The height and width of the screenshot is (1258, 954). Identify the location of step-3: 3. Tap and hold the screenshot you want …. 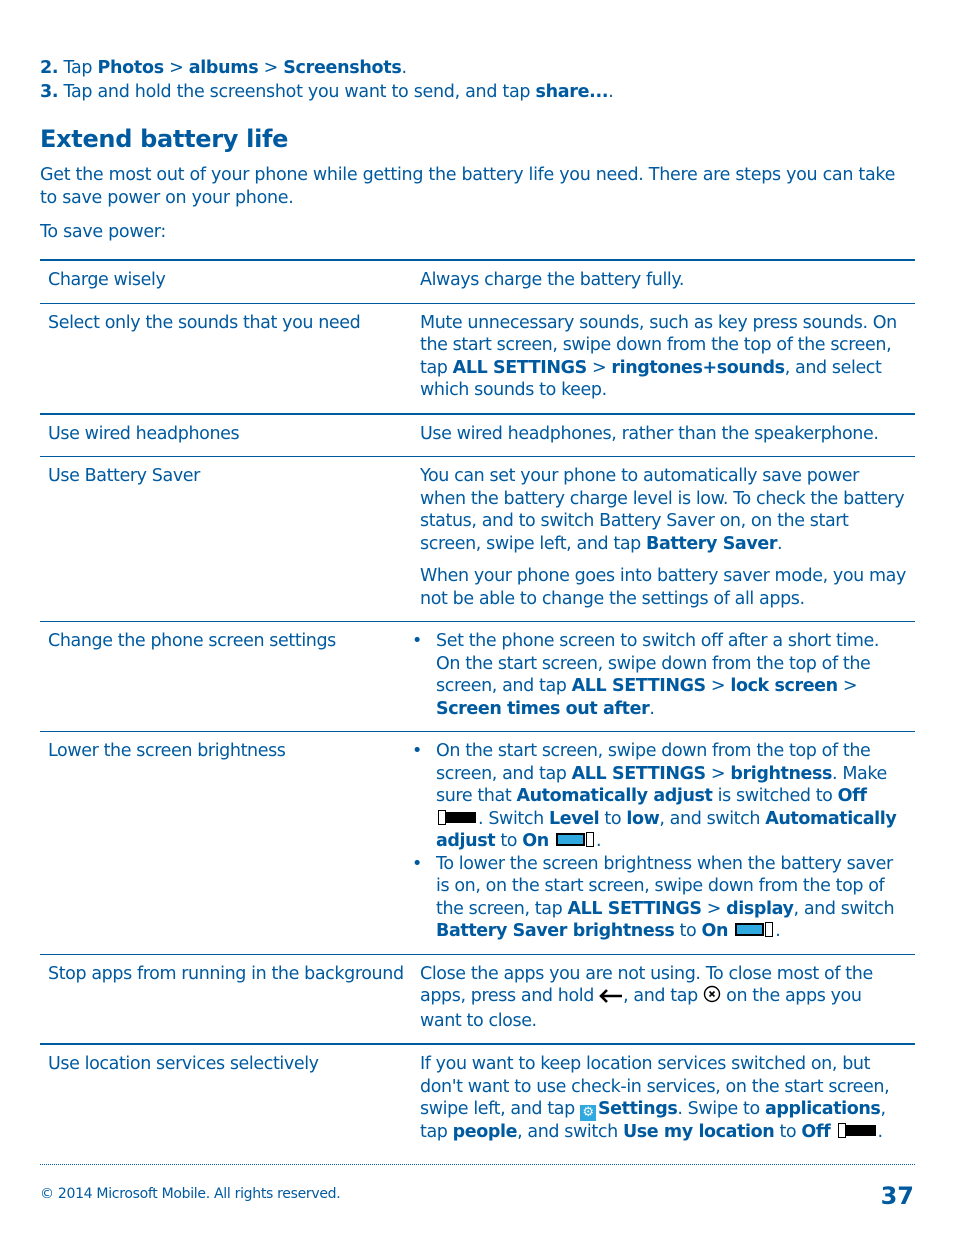
(477, 92).